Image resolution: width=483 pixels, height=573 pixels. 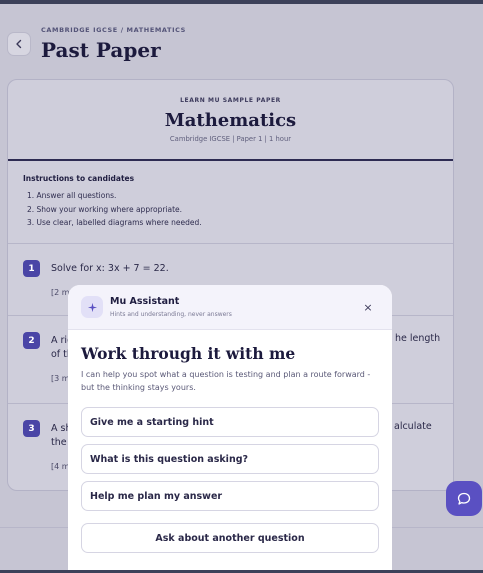 I want to click on chevron-left-icon, so click(x=19, y=44).